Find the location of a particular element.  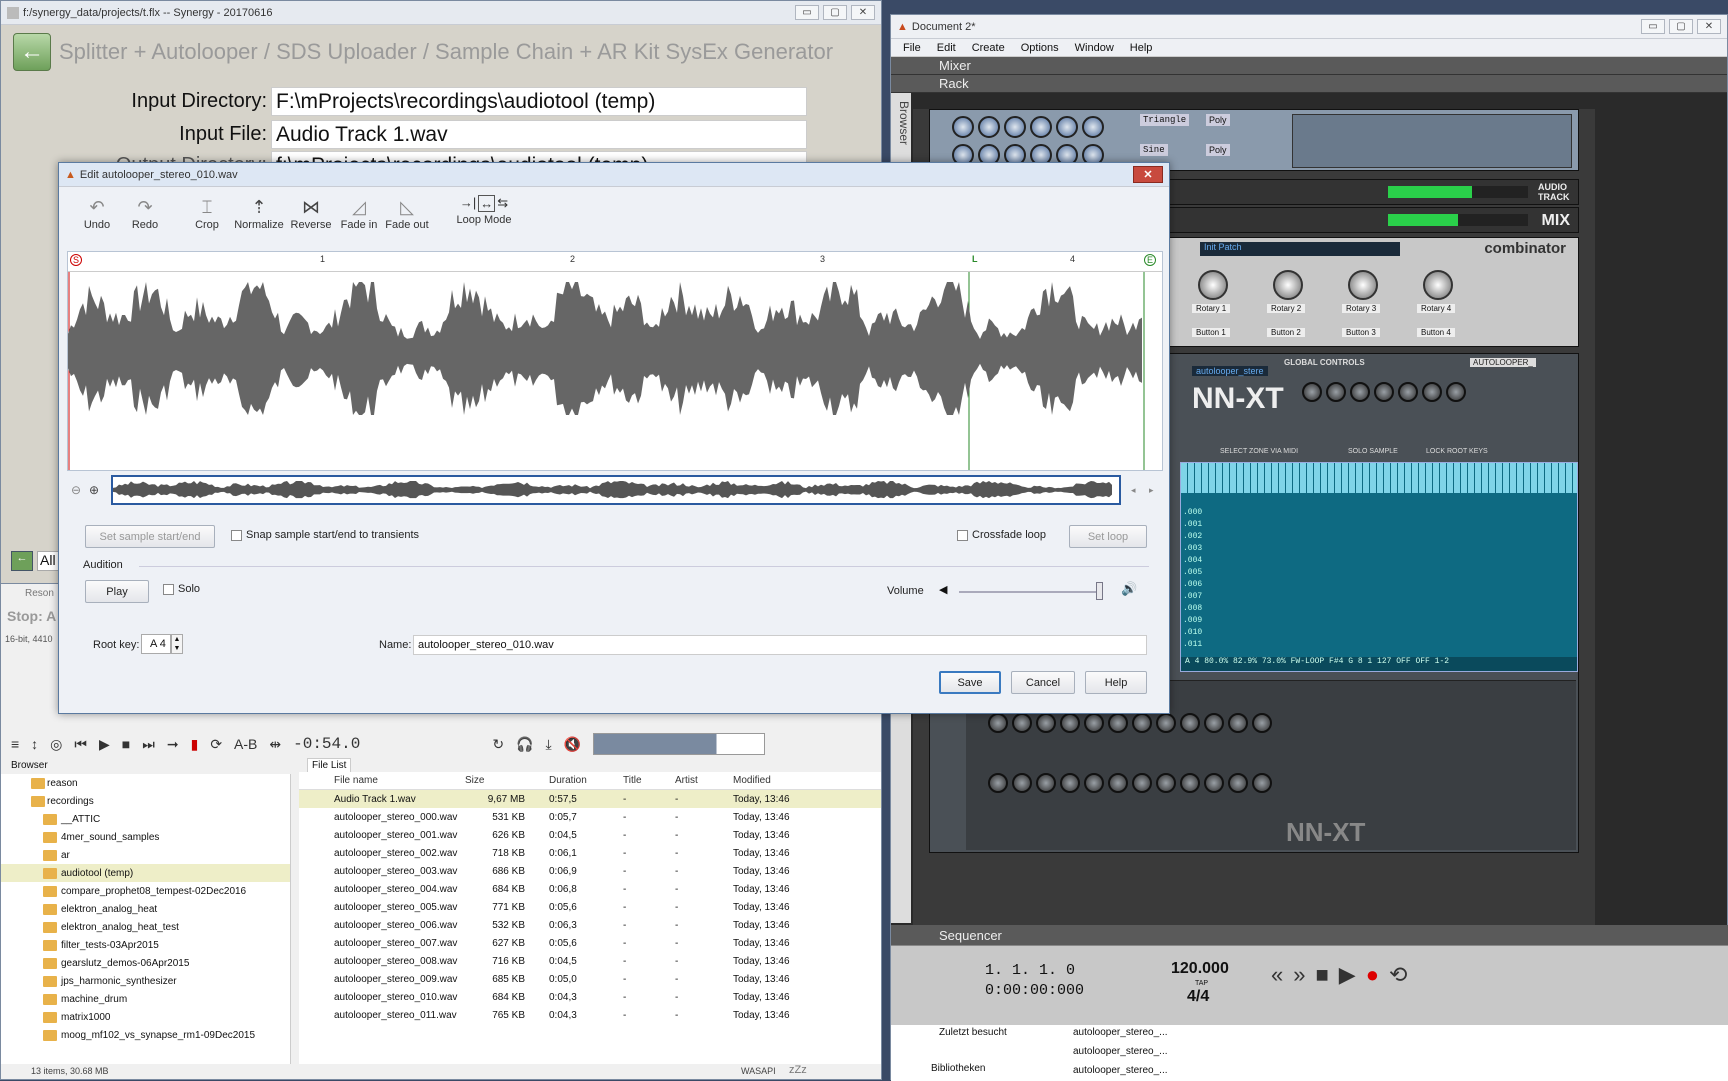

libraries-label: Bibliotheken is located at coordinates (958, 1068).